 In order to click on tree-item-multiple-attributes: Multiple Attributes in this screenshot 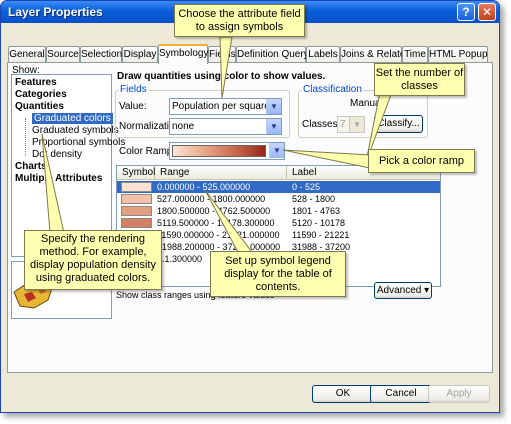, I will do `click(58, 178)`.